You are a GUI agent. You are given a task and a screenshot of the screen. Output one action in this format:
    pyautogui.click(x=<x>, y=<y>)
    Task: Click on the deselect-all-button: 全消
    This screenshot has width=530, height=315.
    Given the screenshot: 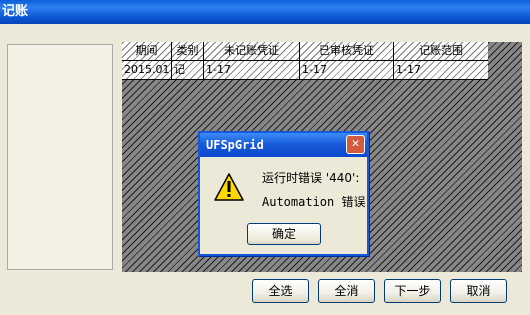 What is the action you would take?
    pyautogui.click(x=346, y=291)
    